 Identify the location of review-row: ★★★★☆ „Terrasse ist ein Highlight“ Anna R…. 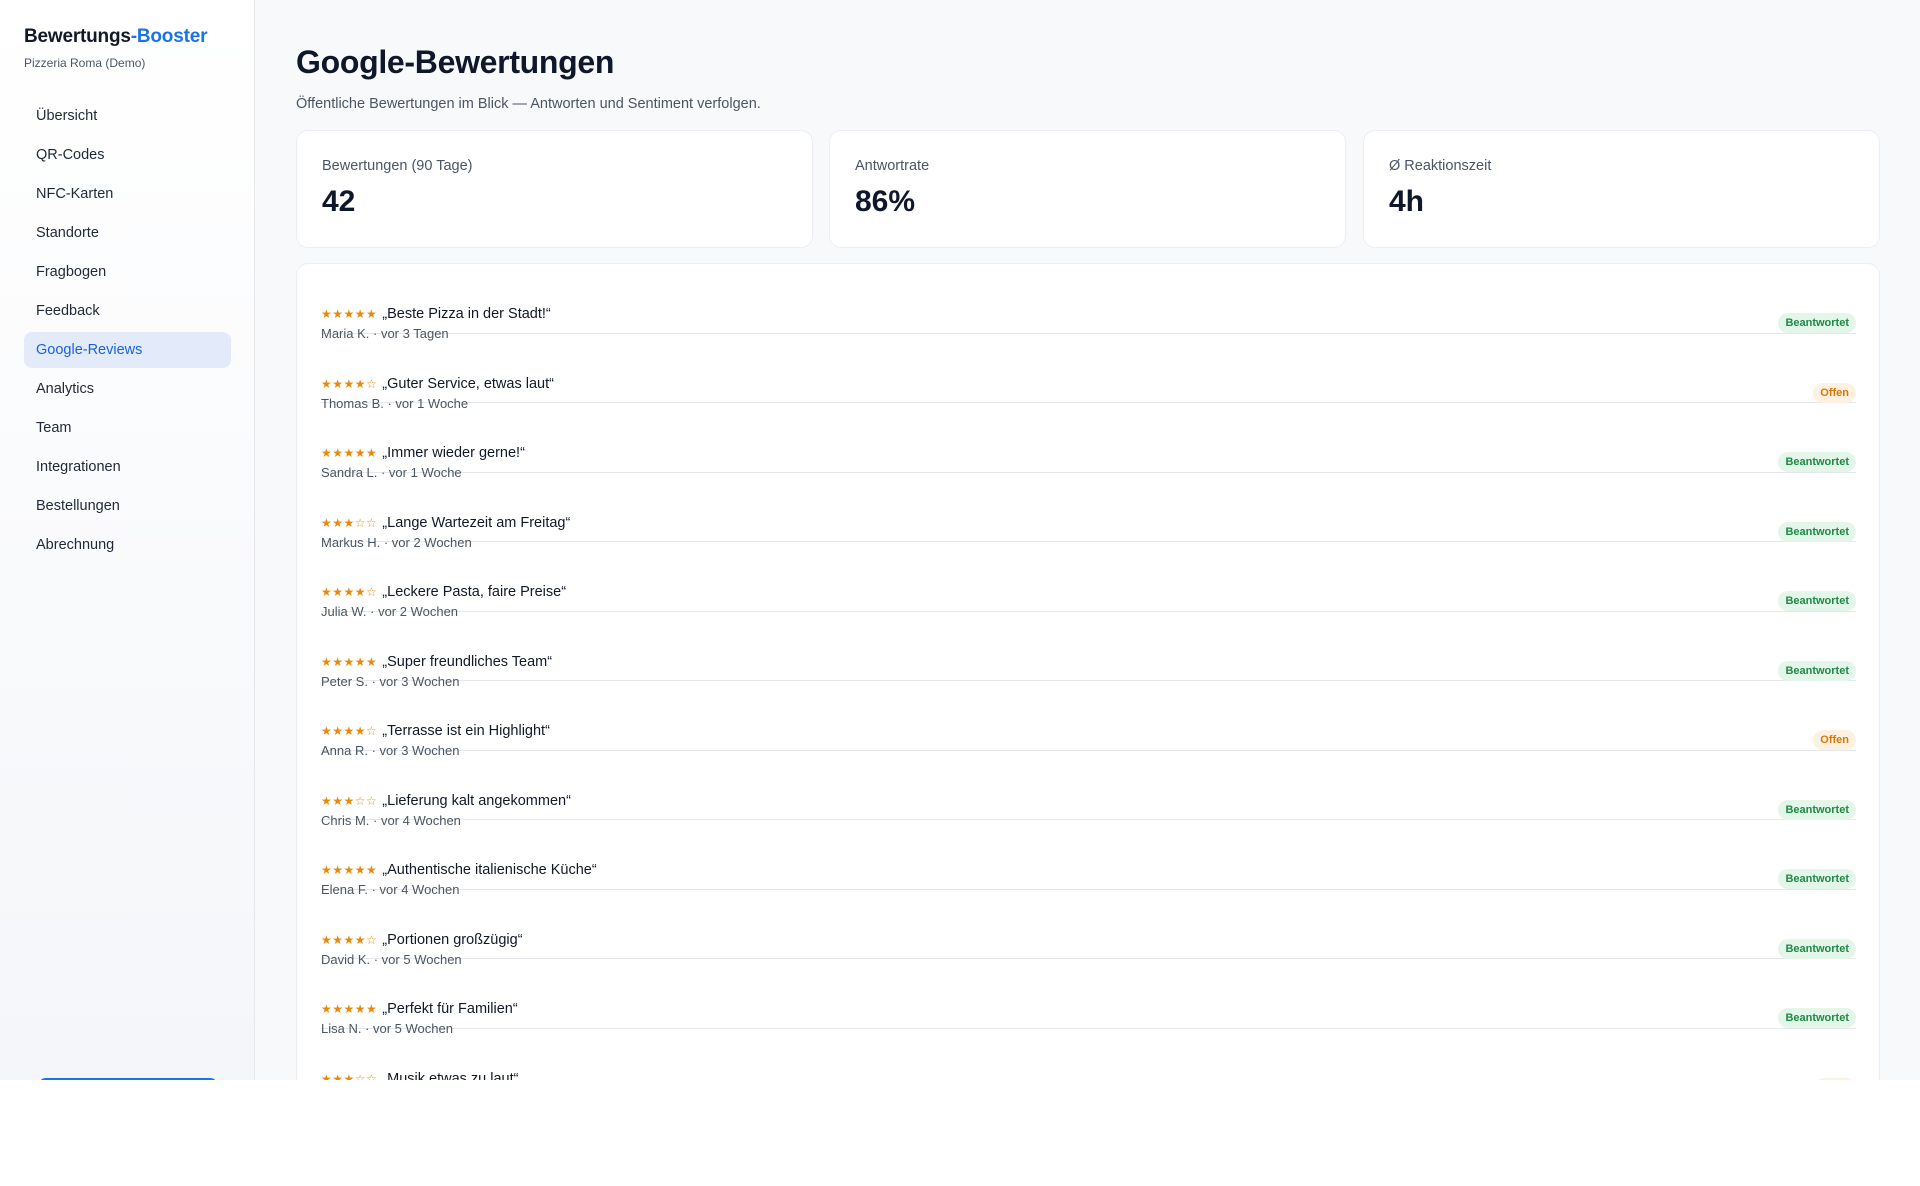
(1088, 719).